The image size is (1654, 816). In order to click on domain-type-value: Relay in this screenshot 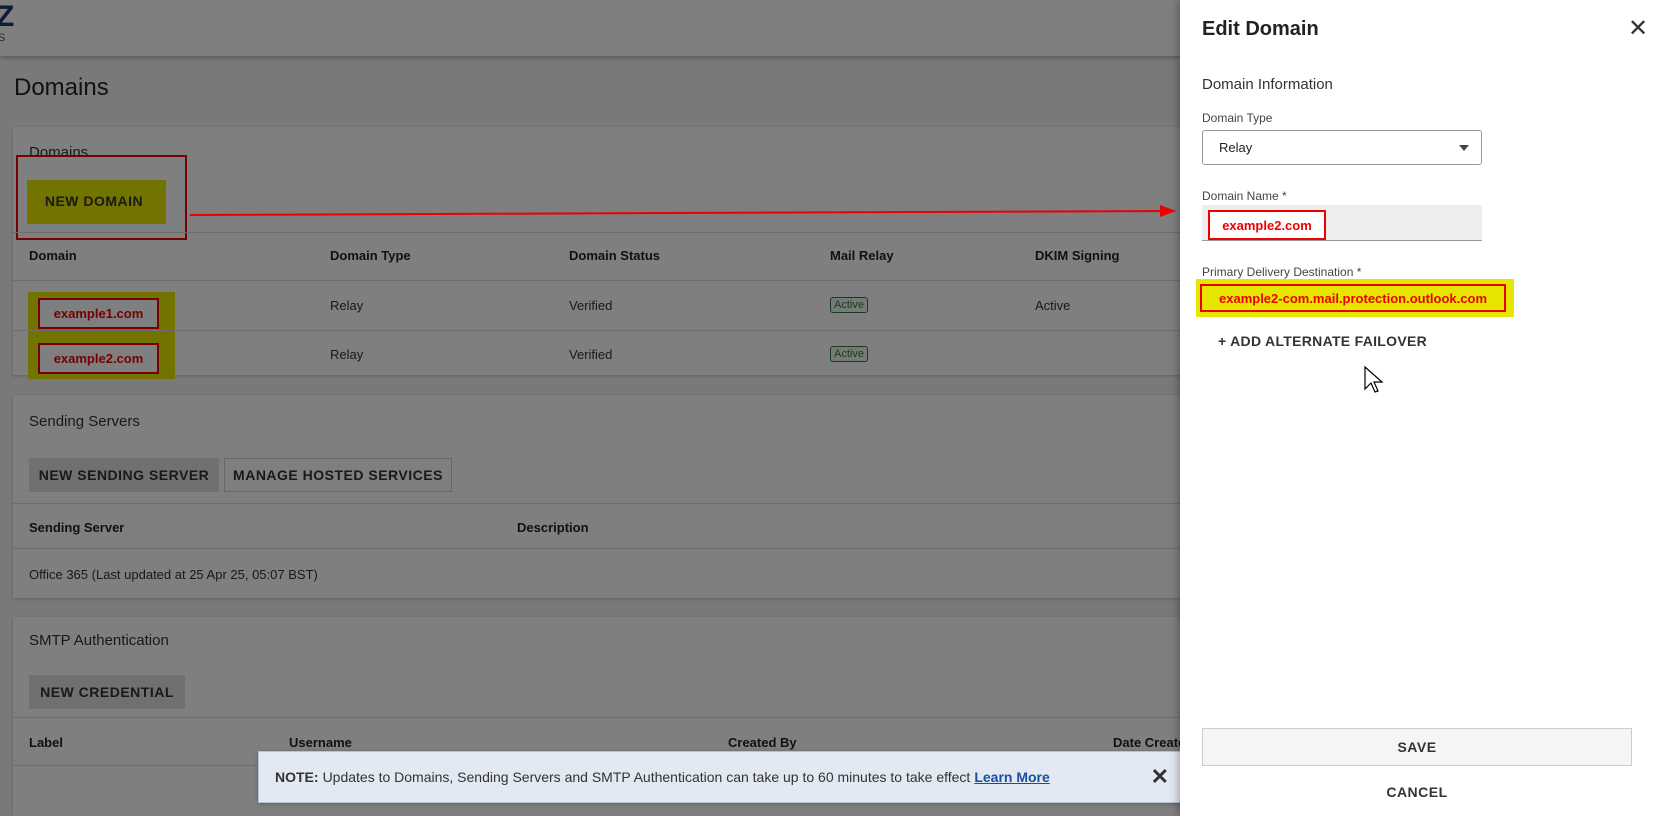, I will do `click(1236, 147)`.